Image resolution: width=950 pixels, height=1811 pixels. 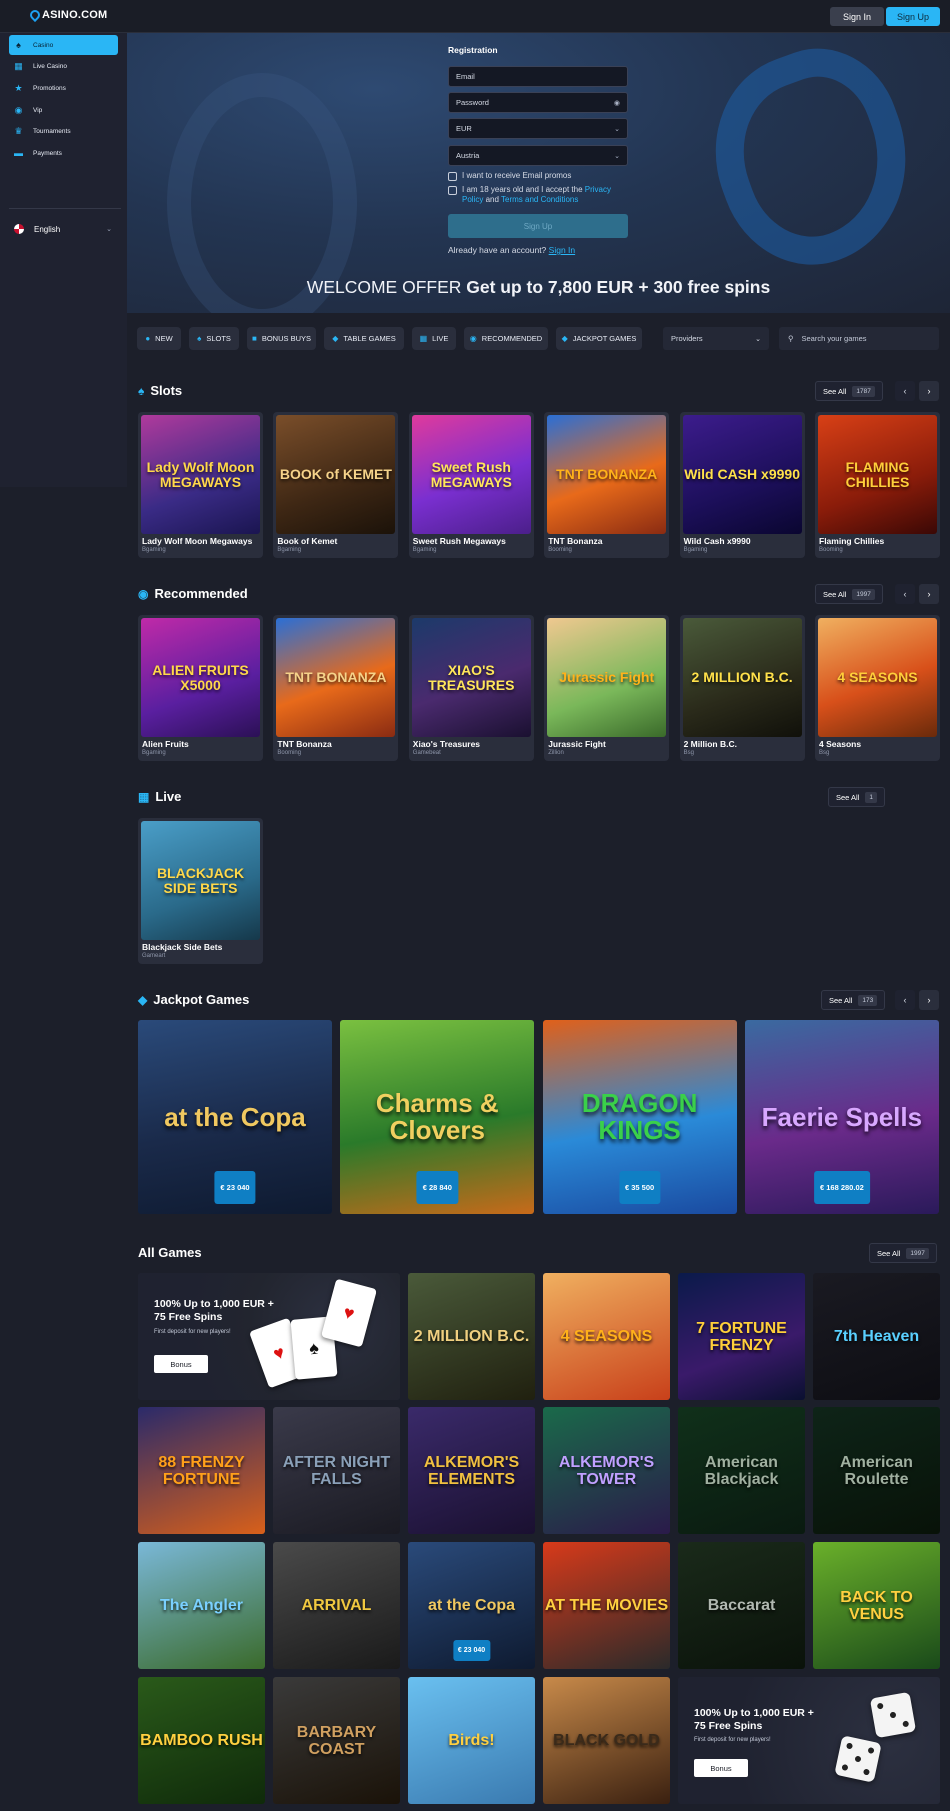 What do you see at coordinates (538, 155) in the screenshot?
I see `country-select: Austria ⌄` at bounding box center [538, 155].